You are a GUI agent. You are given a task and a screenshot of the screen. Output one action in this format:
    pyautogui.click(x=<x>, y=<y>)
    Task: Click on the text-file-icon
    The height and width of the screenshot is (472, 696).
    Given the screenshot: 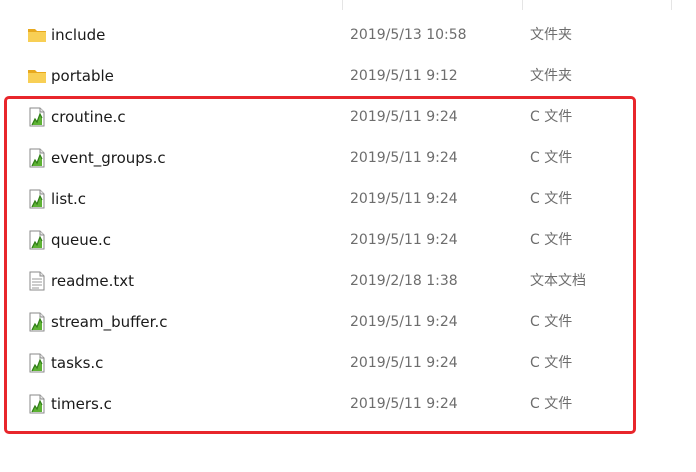 What is the action you would take?
    pyautogui.click(x=37, y=281)
    